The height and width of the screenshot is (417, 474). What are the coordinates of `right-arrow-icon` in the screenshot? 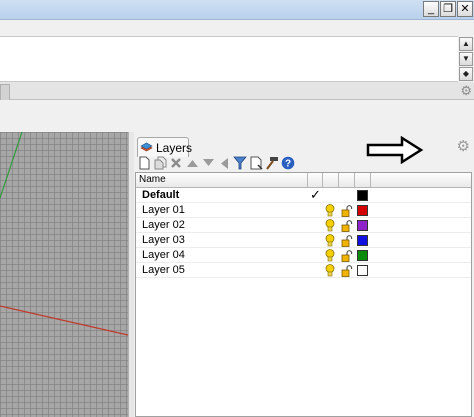 It's located at (395, 150).